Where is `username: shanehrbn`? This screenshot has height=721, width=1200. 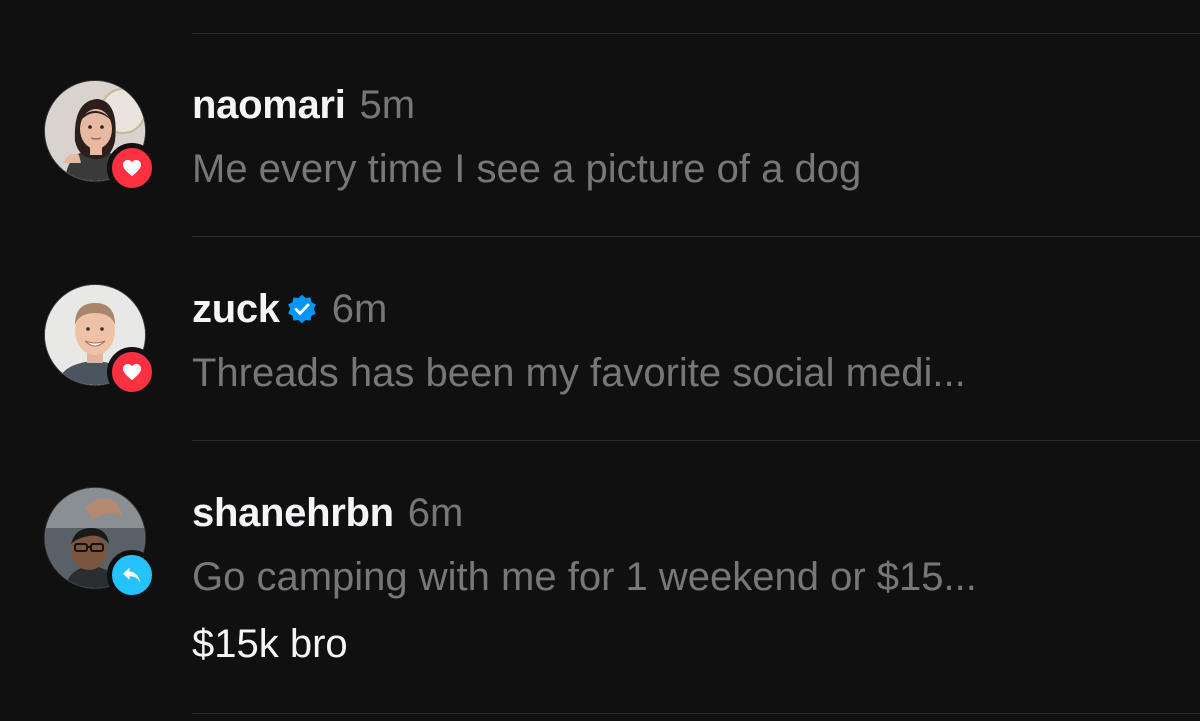 username: shanehrbn is located at coordinates (293, 513).